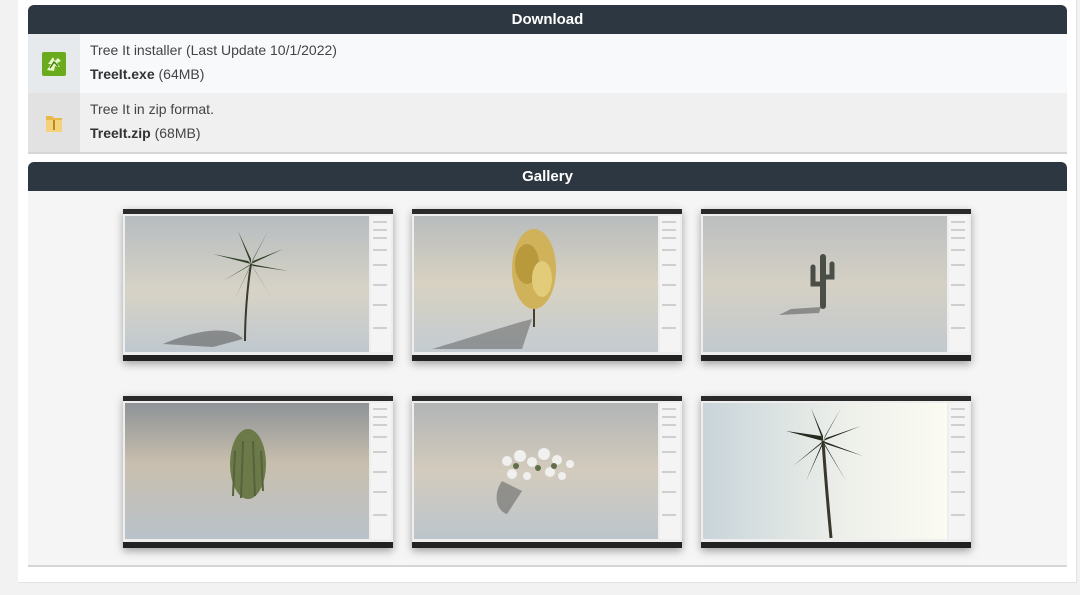 The image size is (1080, 595). Describe the element at coordinates (54, 122) in the screenshot. I see `folder-zip-icon` at that location.